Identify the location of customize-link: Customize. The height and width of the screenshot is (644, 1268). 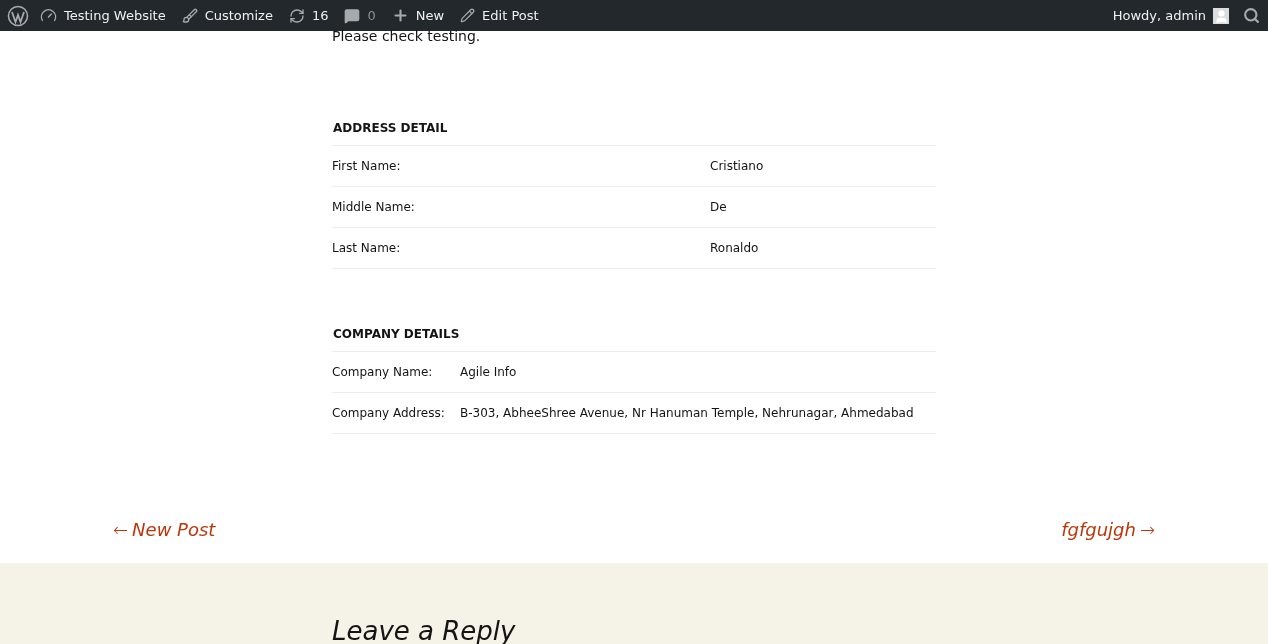
(227, 15).